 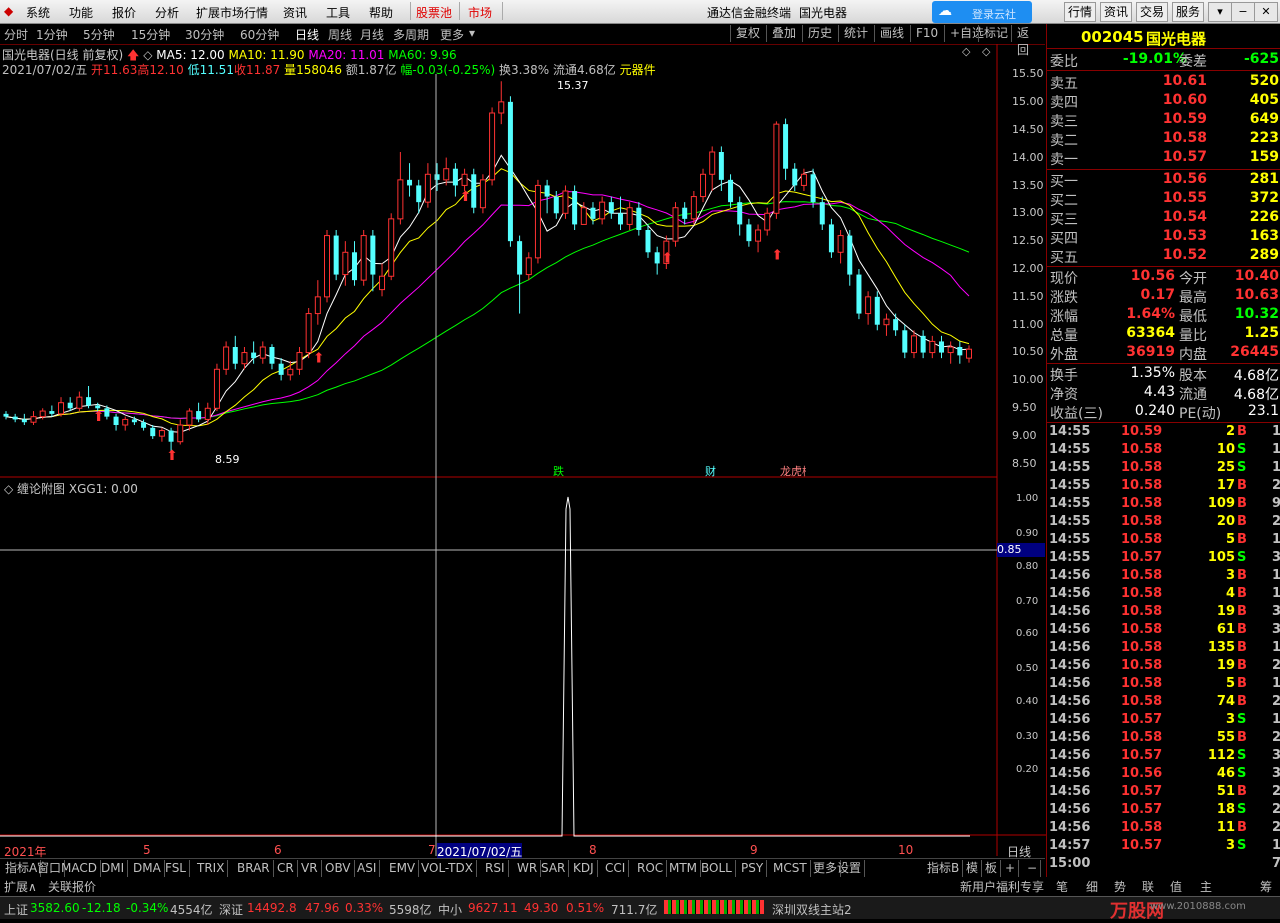 I want to click on ask-row: 卖五 10.61 520, so click(x=1163, y=82).